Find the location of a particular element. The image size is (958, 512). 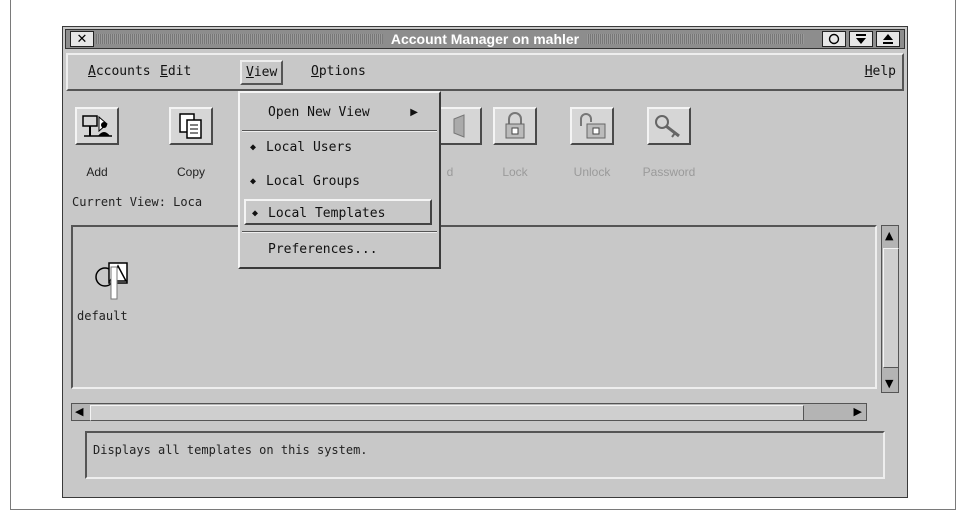

restore-icon is located at coordinates (834, 39).